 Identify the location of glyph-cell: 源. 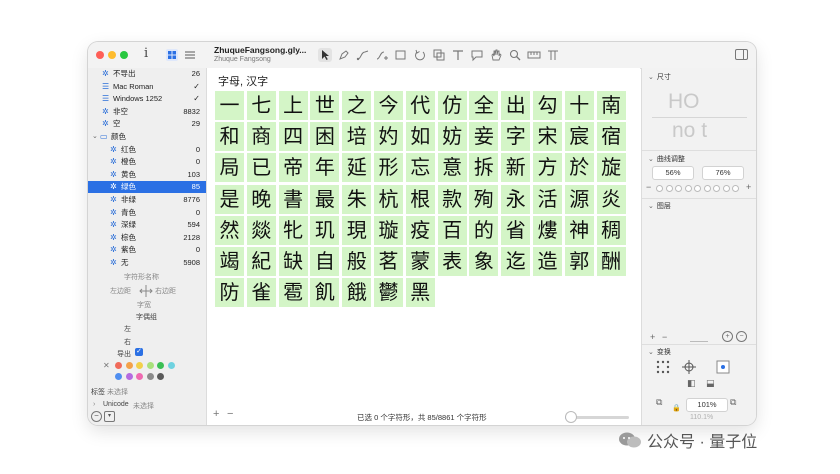
(579, 199).